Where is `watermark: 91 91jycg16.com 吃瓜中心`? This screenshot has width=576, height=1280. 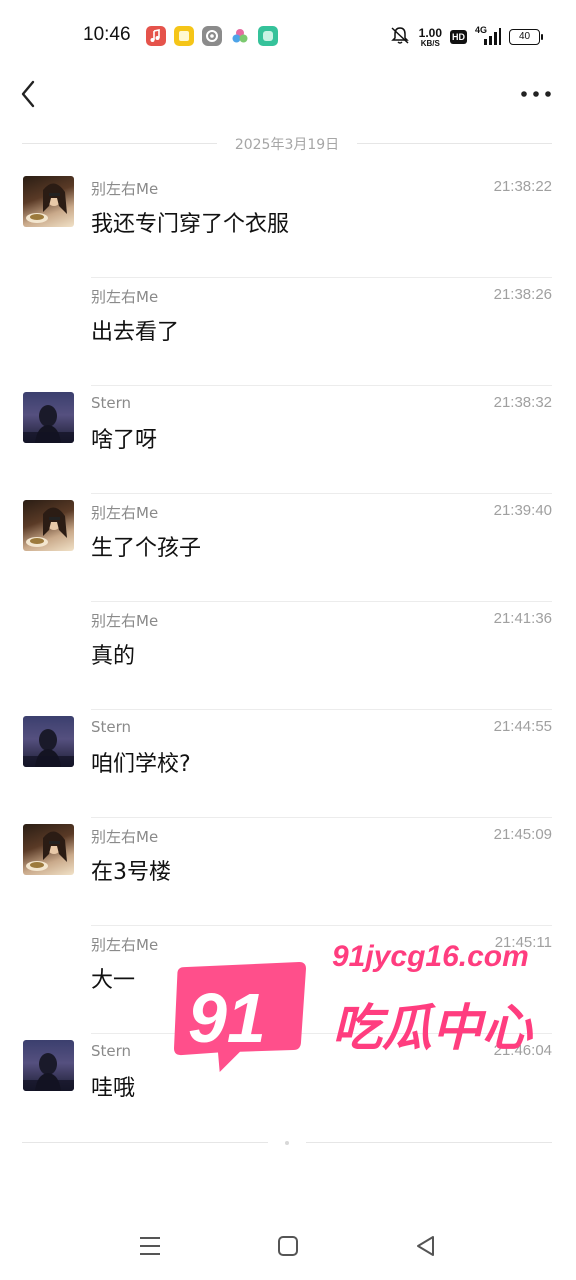
watermark: 91 91jycg16.com 吃瓜中心 is located at coordinates (360, 1020).